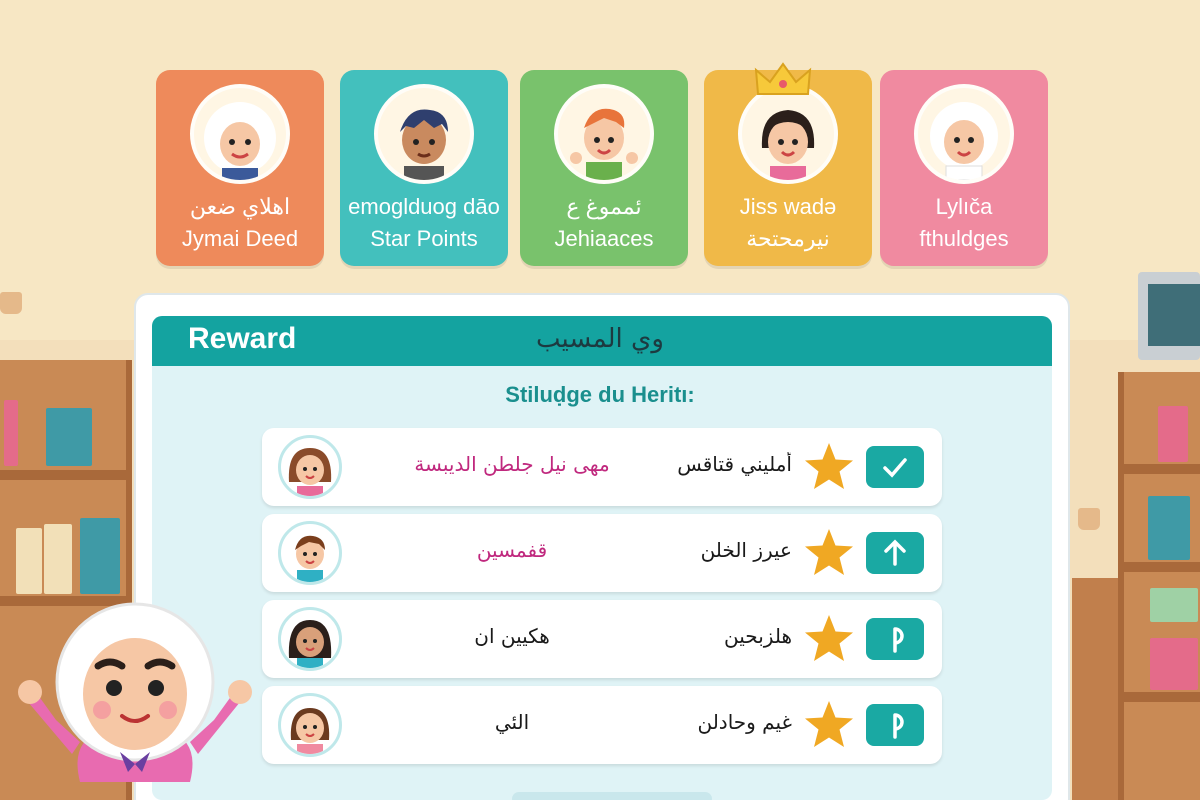 This screenshot has height=800, width=1200. I want to click on shelf-cup, so click(1089, 519).